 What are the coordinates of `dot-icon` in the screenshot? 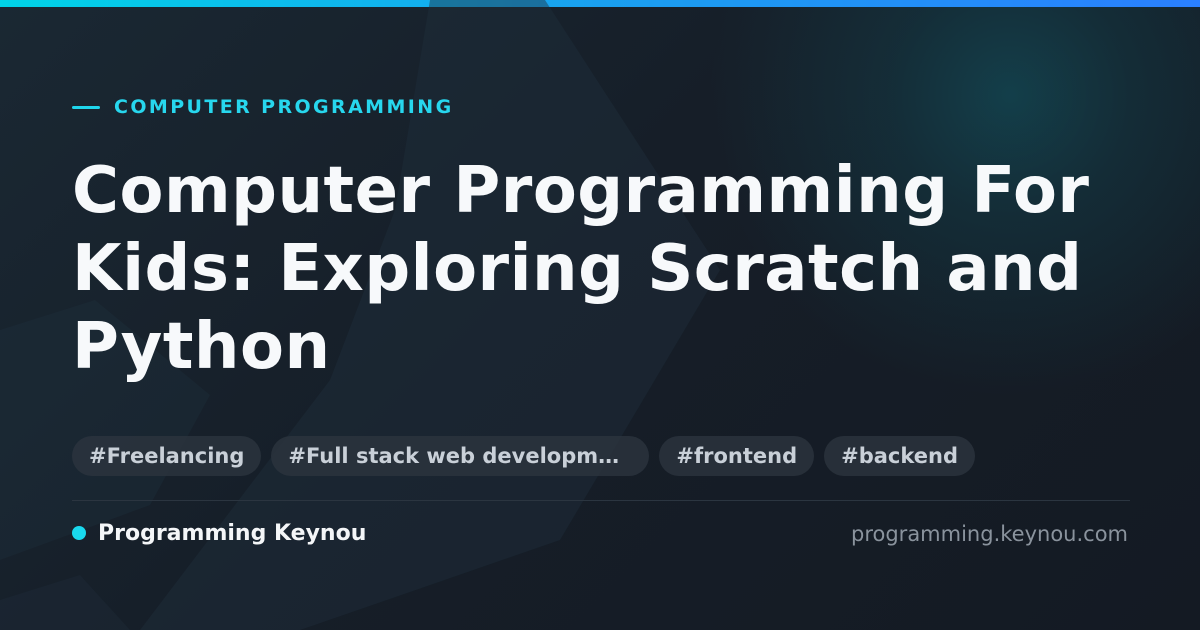 It's located at (79, 533).